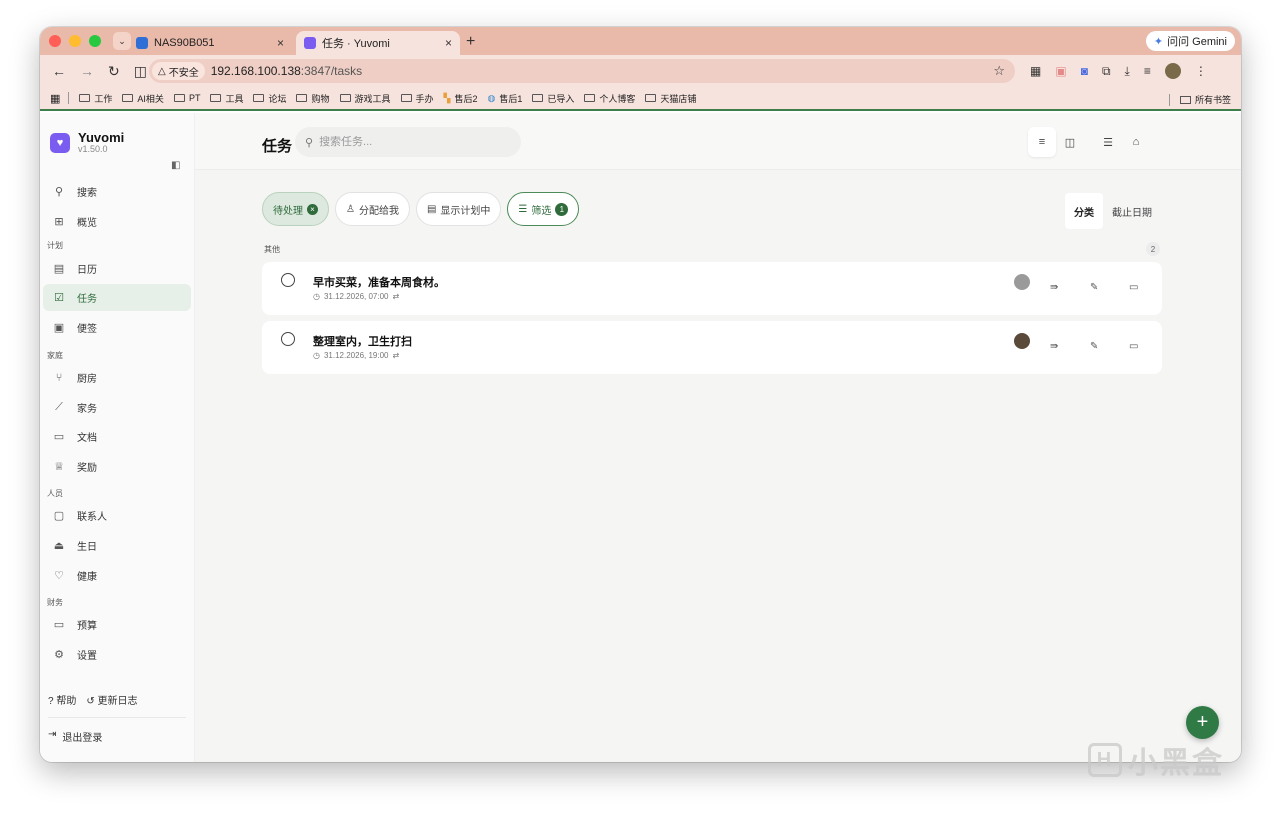  What do you see at coordinates (55, 41) in the screenshot?
I see `close-window-button` at bounding box center [55, 41].